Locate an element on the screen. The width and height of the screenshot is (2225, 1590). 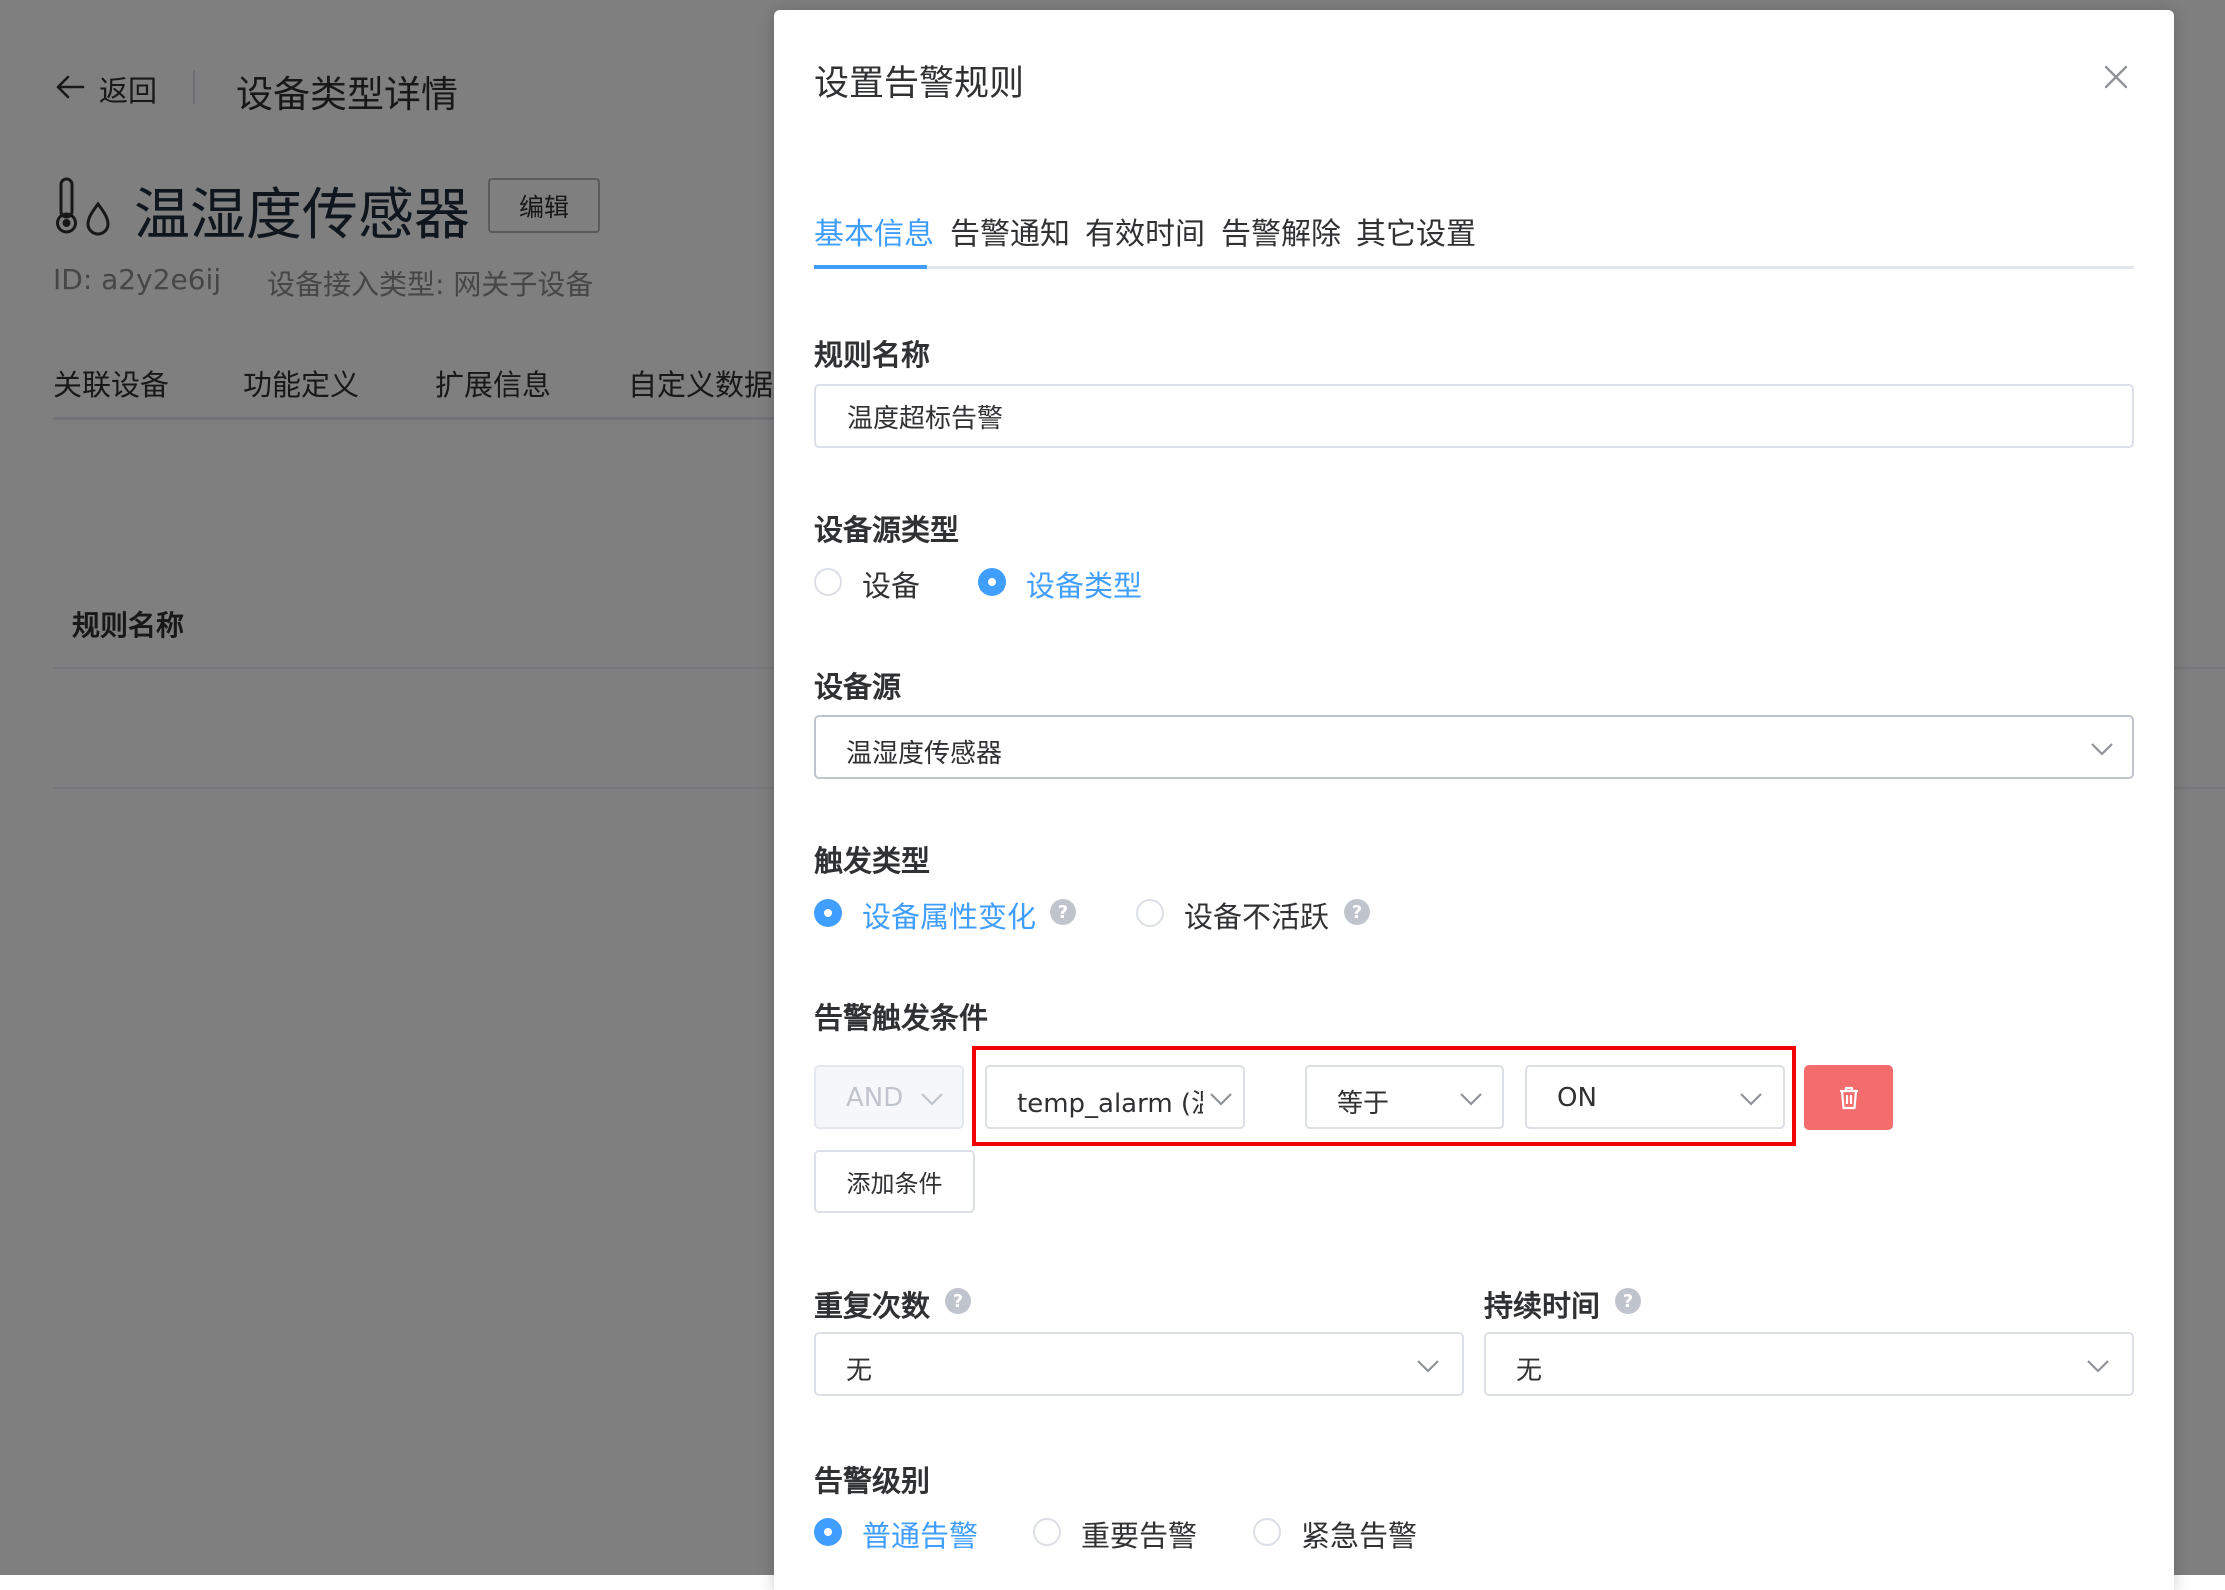
tab-alarm-notify: 告警通知 is located at coordinates (1010, 231).